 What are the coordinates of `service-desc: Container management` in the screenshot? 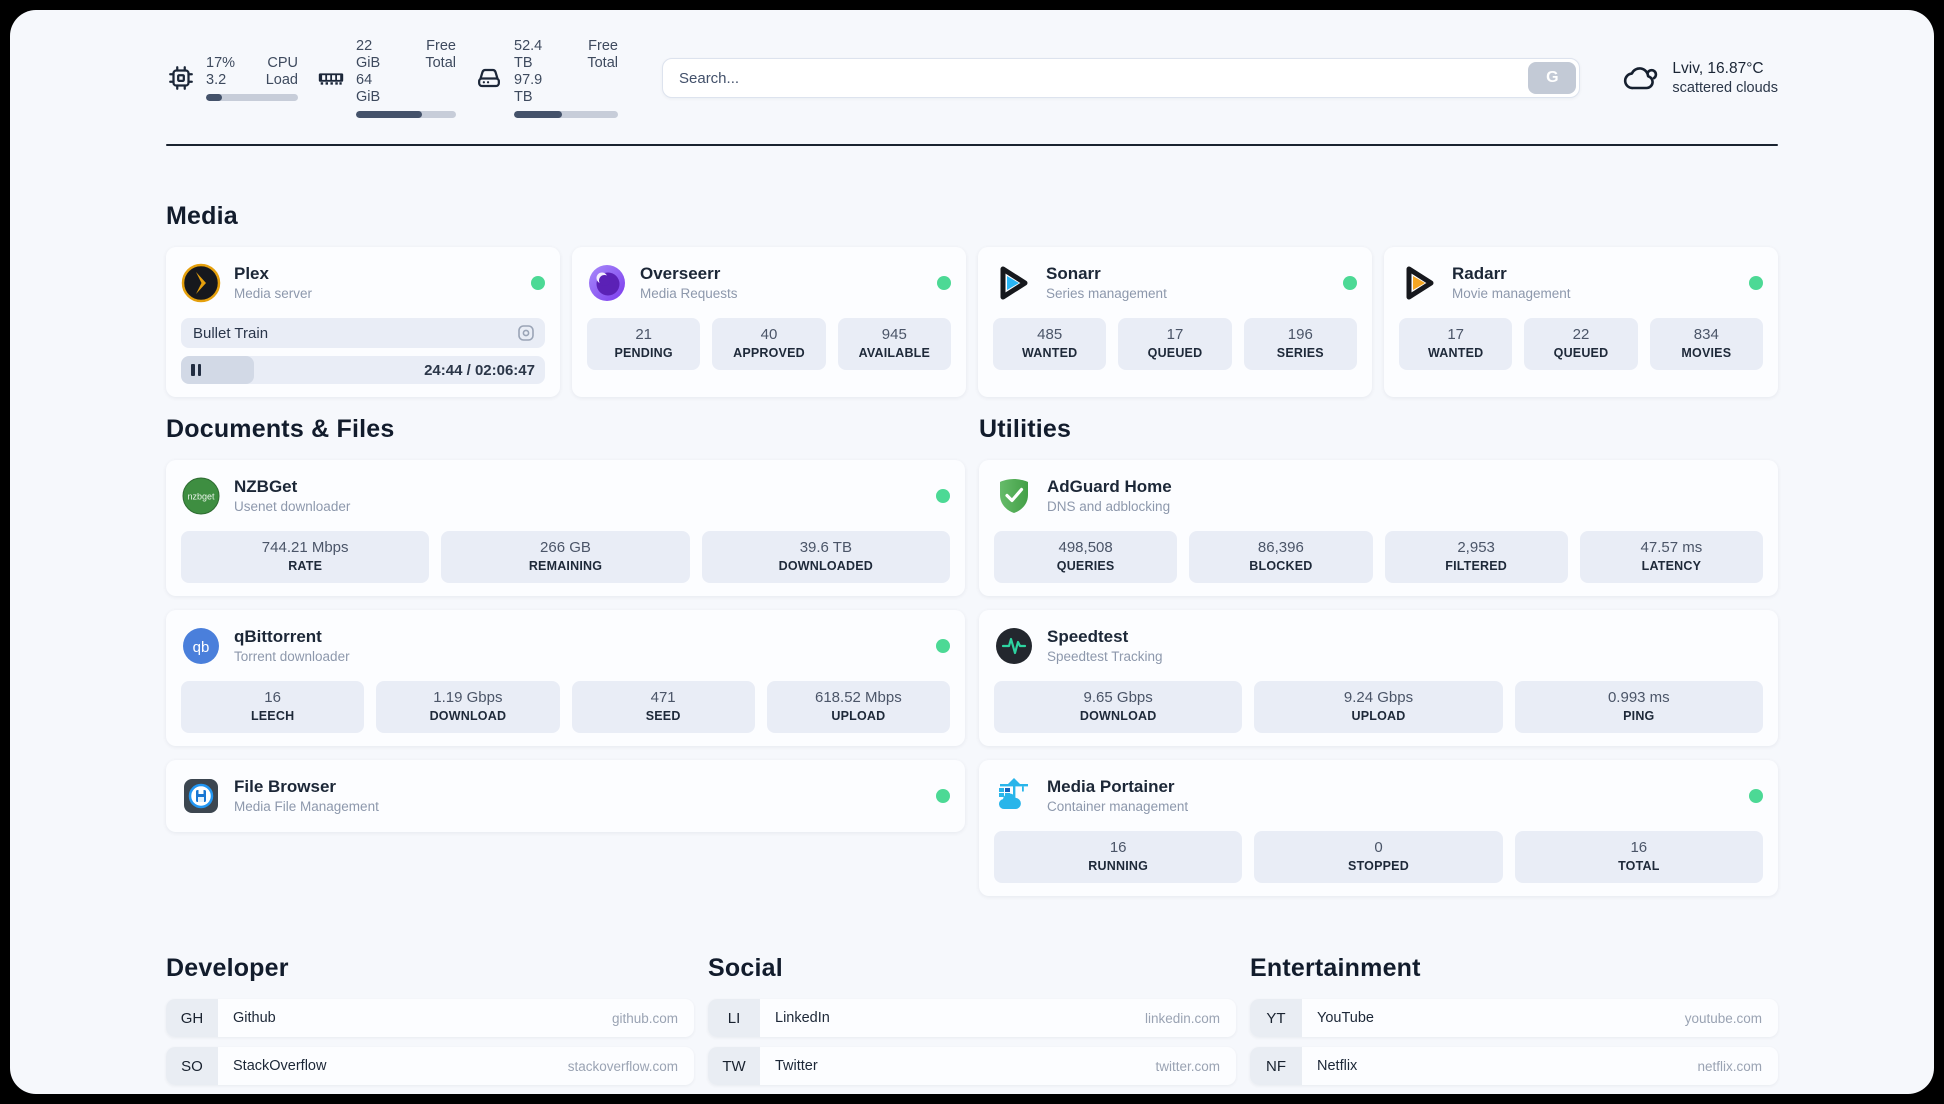 It's located at (1118, 806).